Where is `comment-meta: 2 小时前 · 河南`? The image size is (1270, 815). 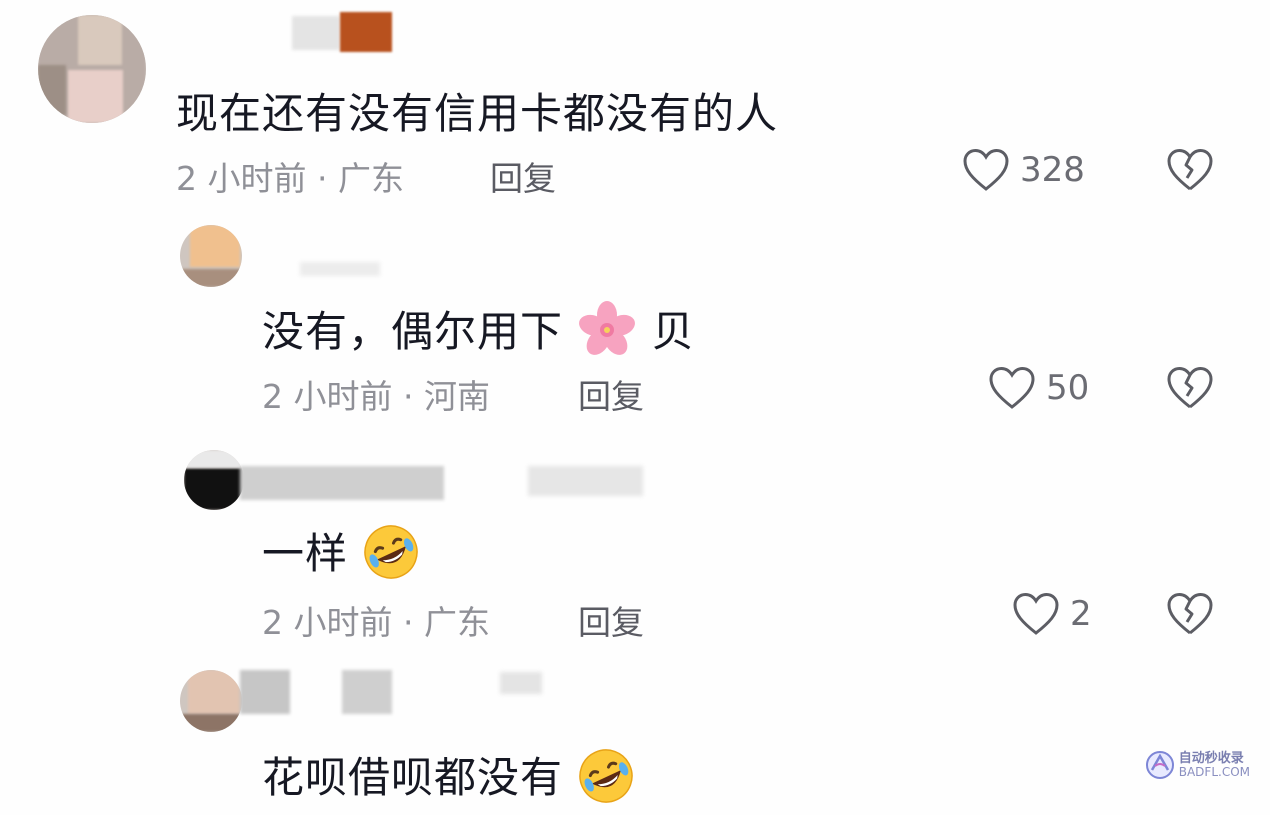 comment-meta: 2 小时前 · 河南 is located at coordinates (376, 396).